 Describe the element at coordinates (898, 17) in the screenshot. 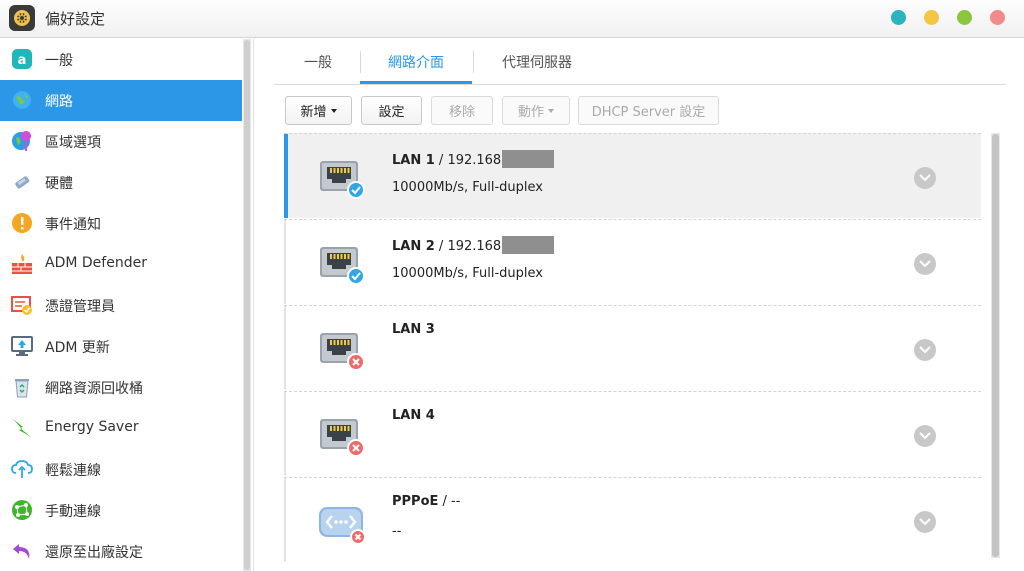

I see `teal-window-button` at that location.